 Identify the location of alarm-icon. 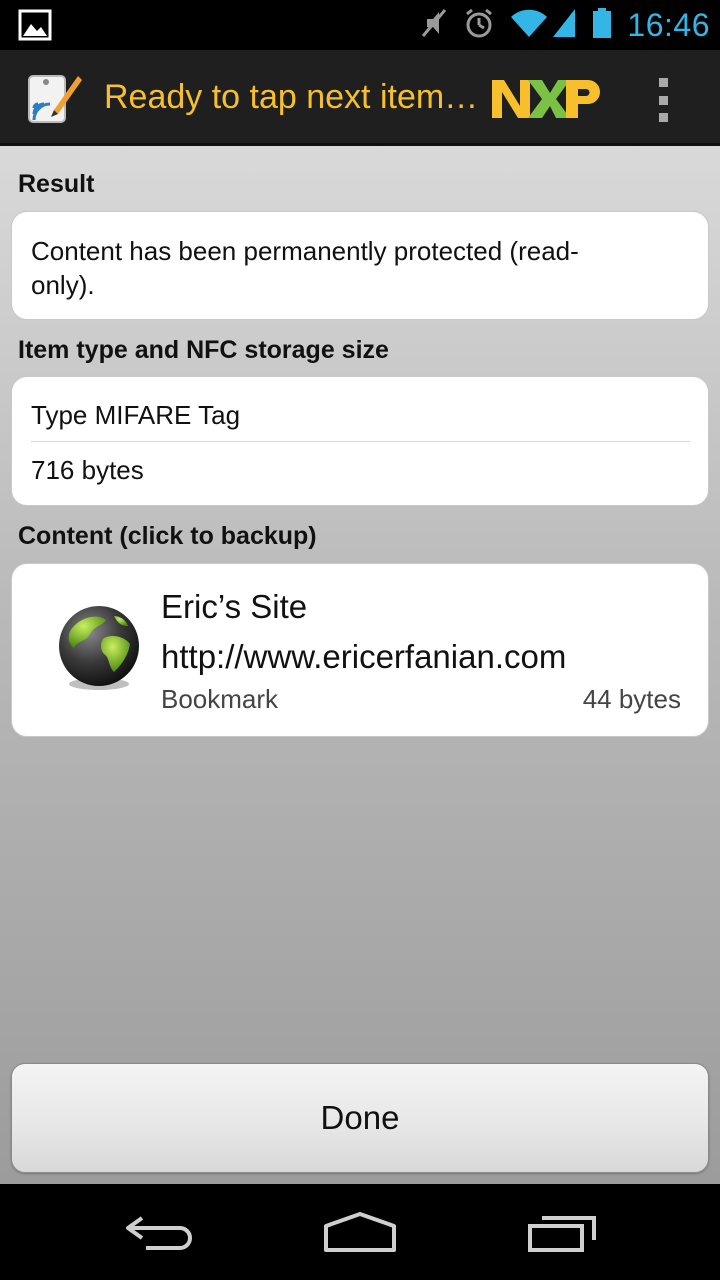
(479, 25).